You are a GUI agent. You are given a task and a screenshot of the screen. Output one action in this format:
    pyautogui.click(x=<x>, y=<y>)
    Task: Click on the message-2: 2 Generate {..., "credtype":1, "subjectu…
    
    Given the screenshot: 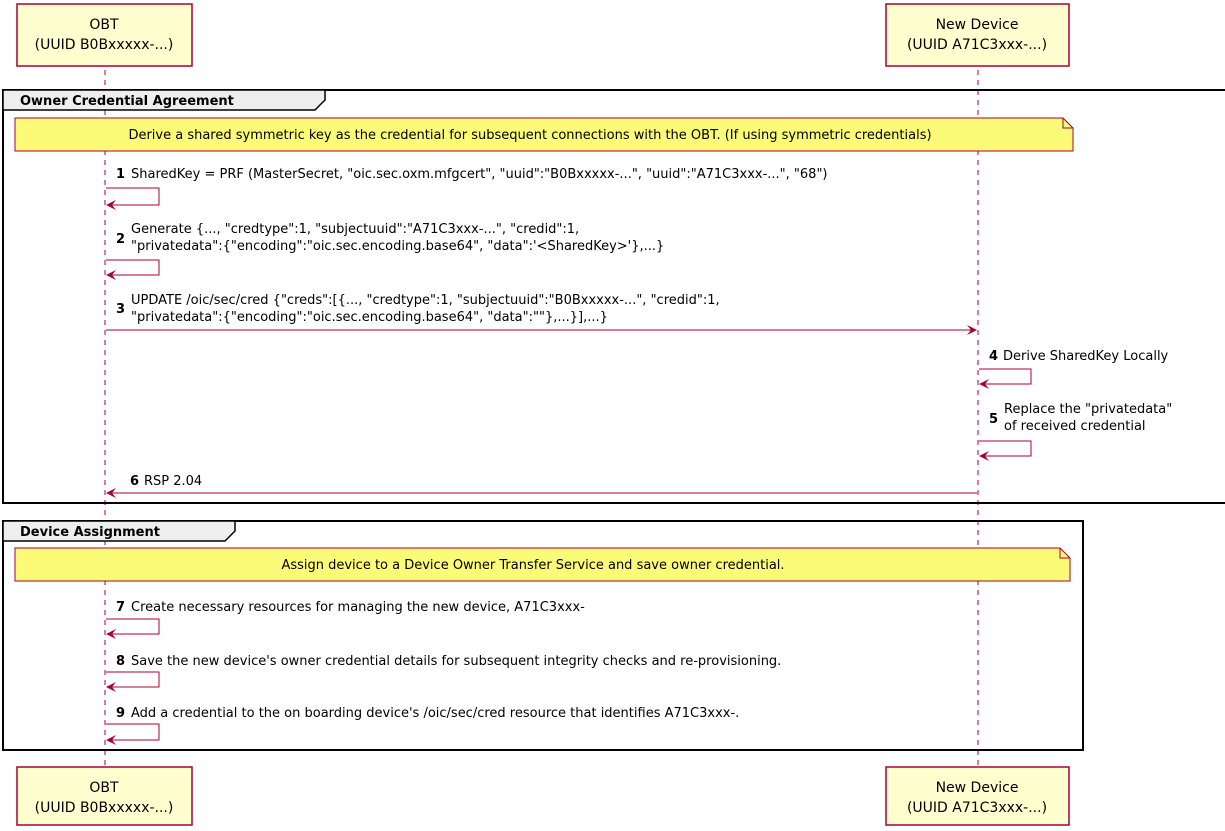 What is the action you would take?
    pyautogui.click(x=385, y=251)
    